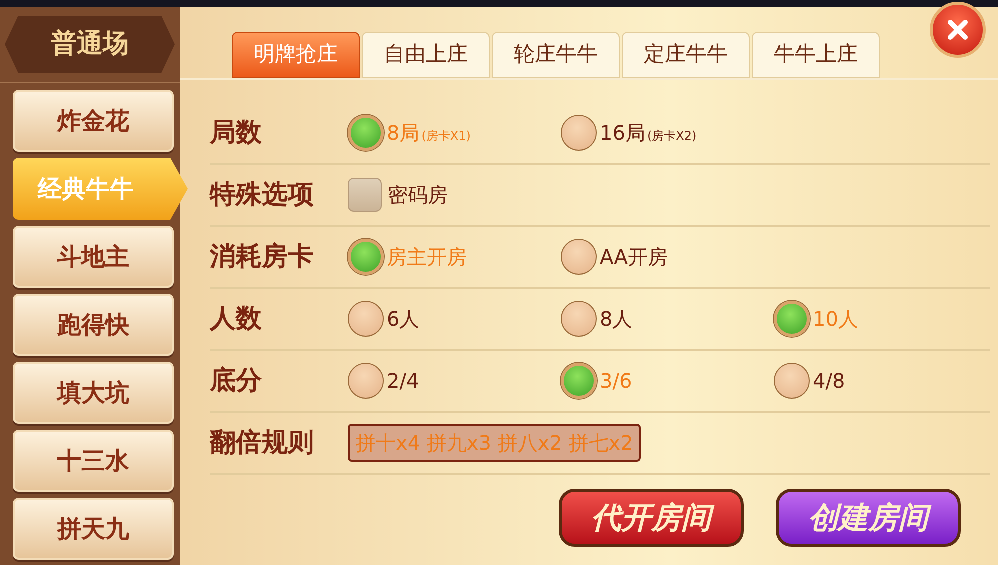 The width and height of the screenshot is (998, 565). Describe the element at coordinates (426, 55) in the screenshot. I see `mode-tab: 自由上庄` at that location.